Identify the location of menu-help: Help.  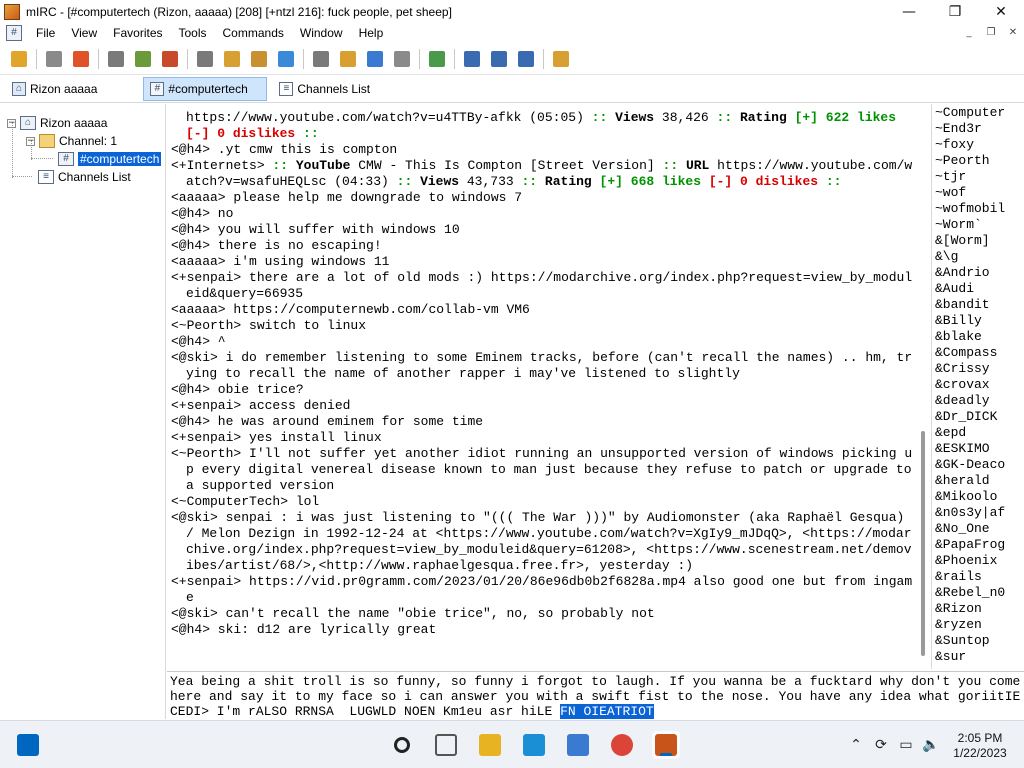
(371, 33).